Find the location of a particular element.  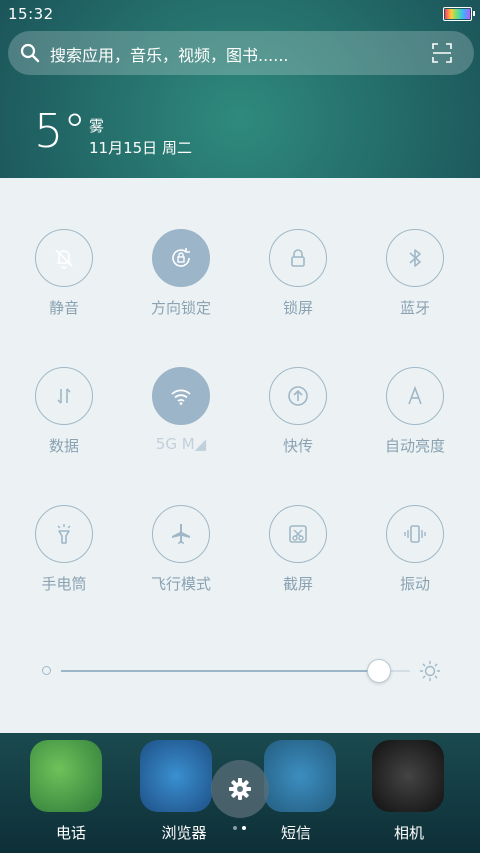

tile-quick-transfer: 快传 is located at coordinates (298, 422).